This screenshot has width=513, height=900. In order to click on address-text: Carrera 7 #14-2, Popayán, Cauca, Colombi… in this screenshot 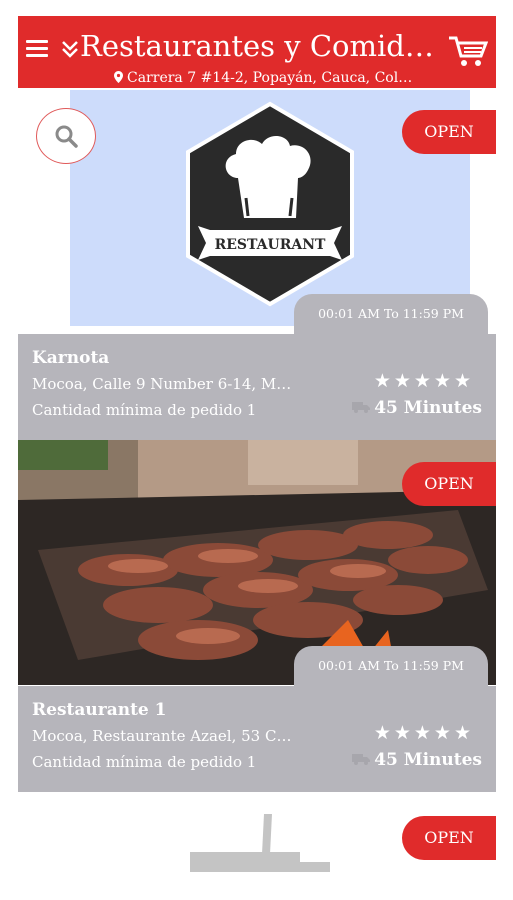, I will do `click(270, 78)`.